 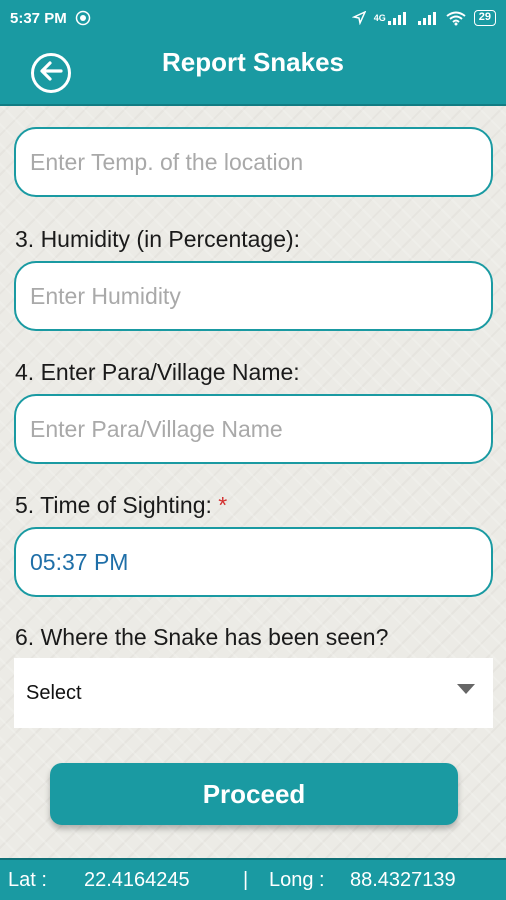 I want to click on humidity-label: 3. Humidity (in Percentage):, so click(x=158, y=239).